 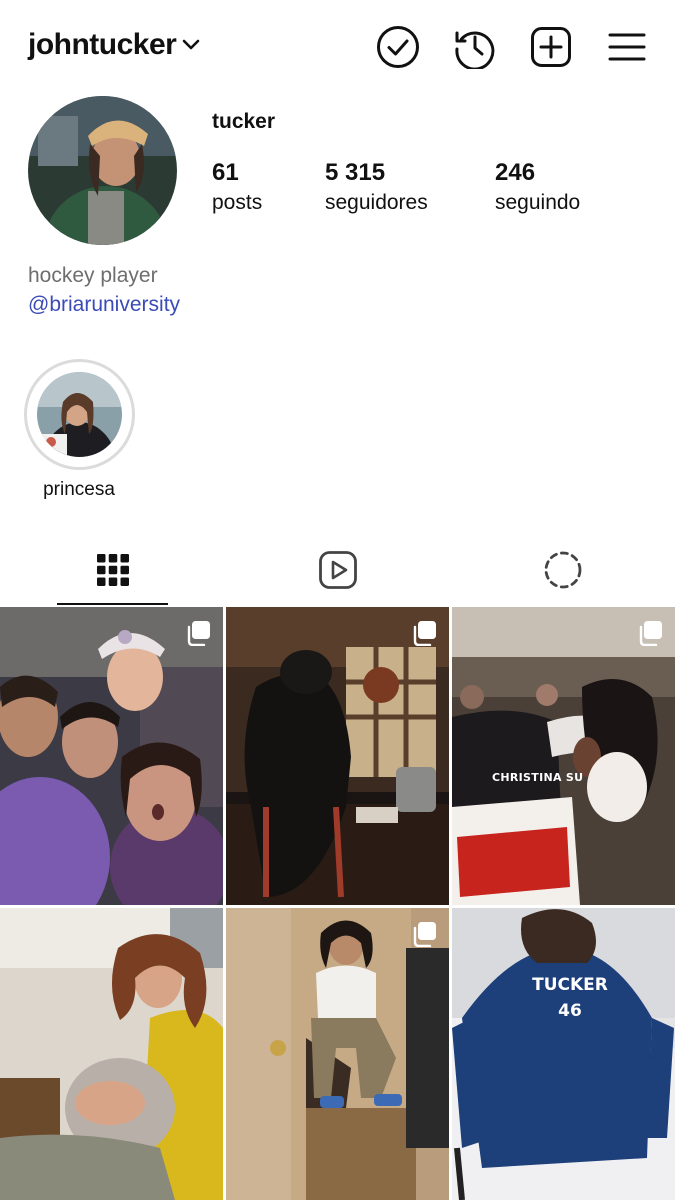 What do you see at coordinates (337, 47) in the screenshot?
I see `profile-header: johntucker` at bounding box center [337, 47].